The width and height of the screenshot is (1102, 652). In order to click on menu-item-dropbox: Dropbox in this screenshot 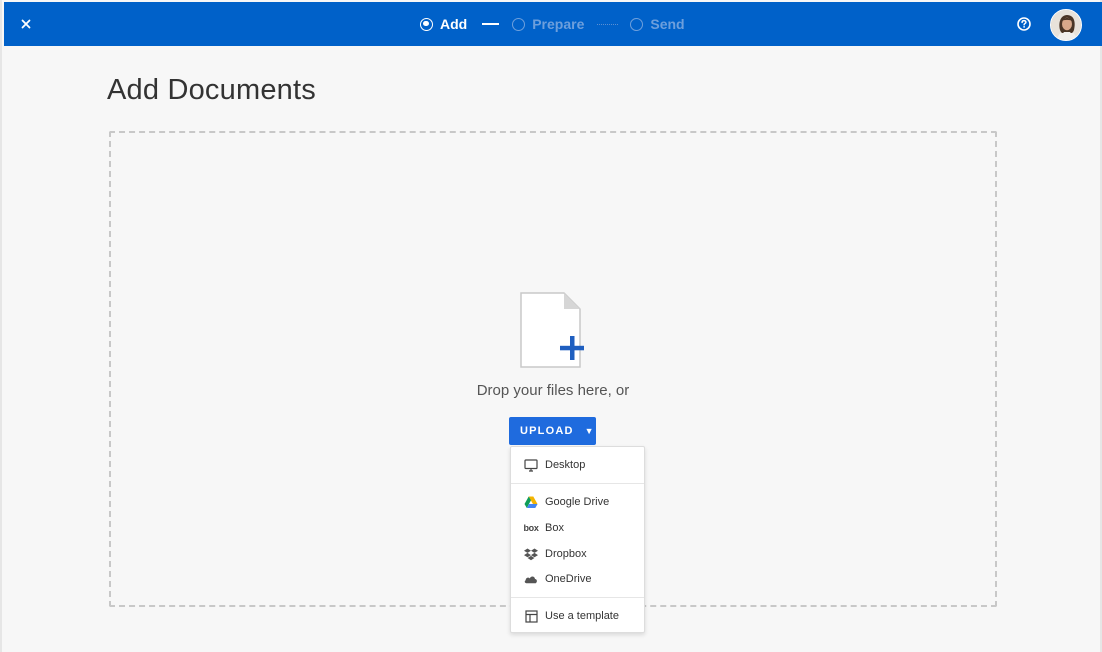, I will do `click(577, 554)`.